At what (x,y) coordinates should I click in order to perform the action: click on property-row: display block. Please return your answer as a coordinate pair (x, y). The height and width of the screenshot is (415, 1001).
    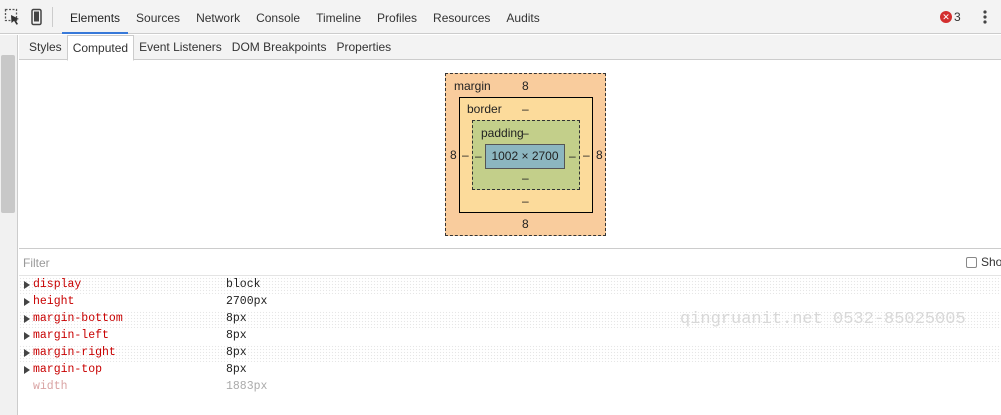
    Looking at the image, I should click on (510, 285).